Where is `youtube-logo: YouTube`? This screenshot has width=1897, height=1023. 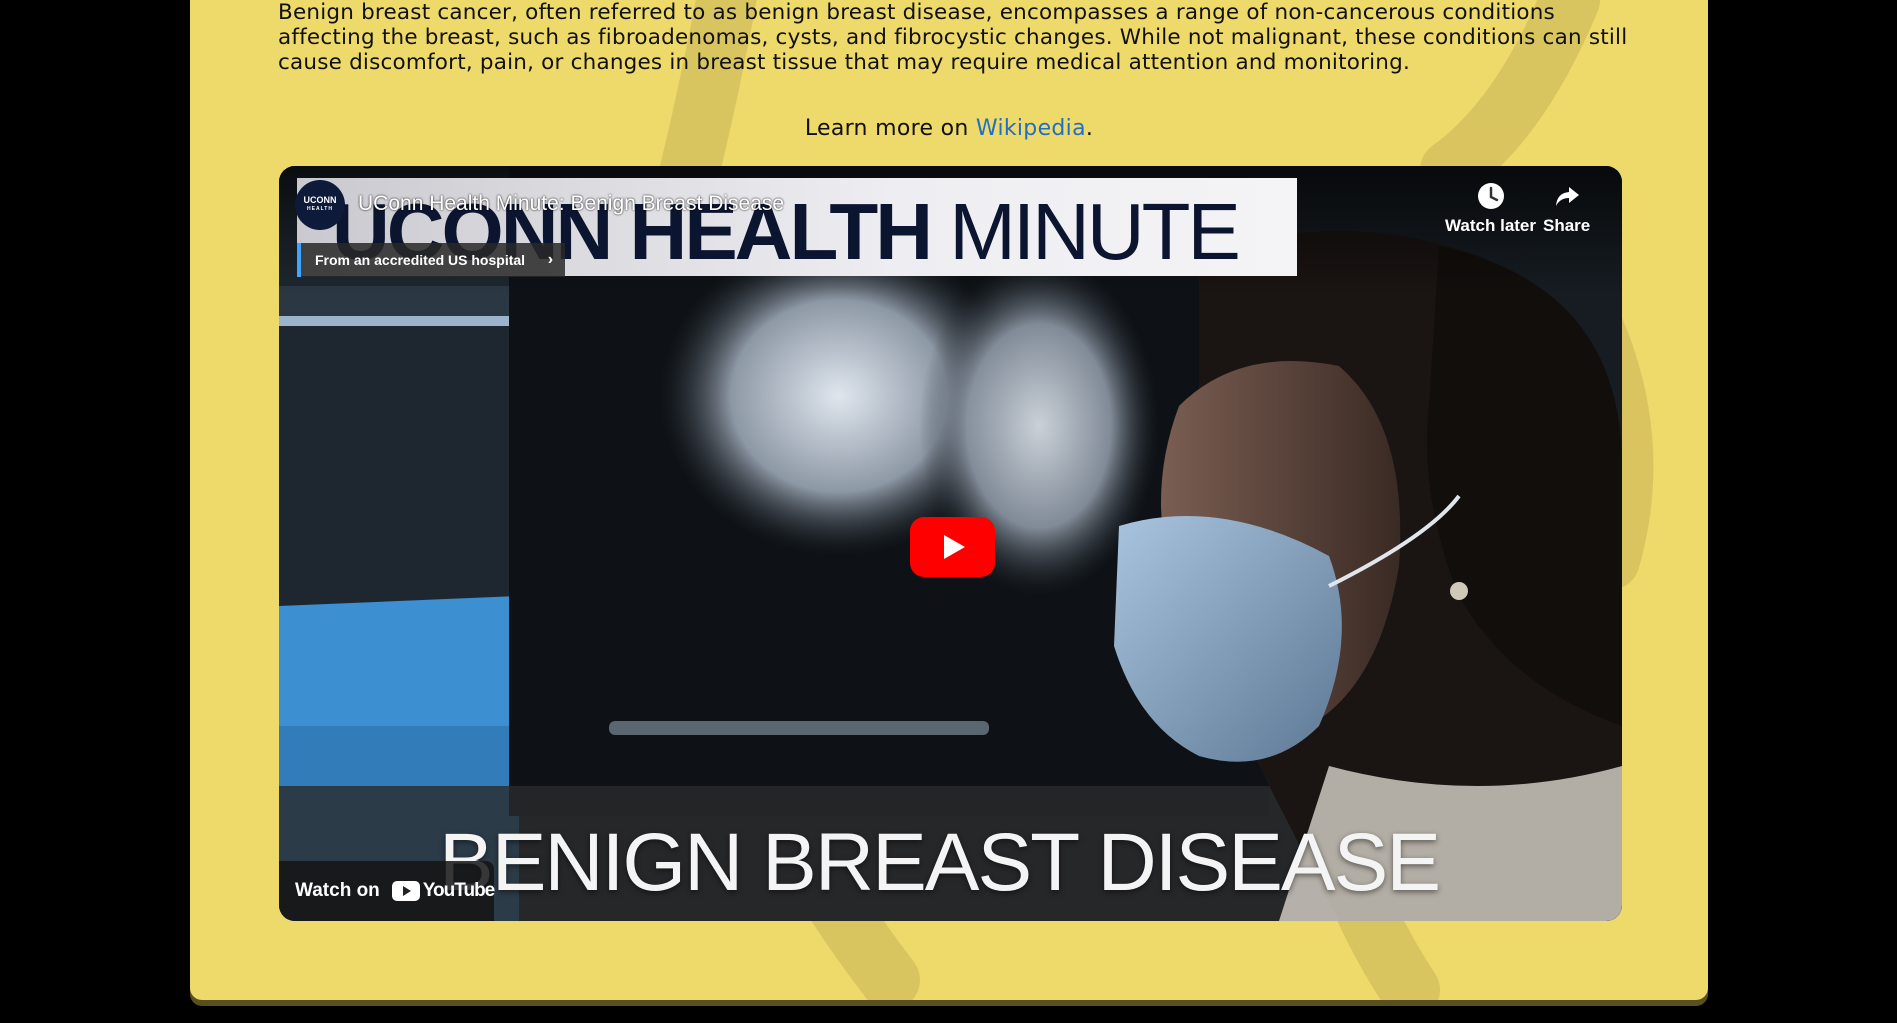 youtube-logo: YouTube is located at coordinates (443, 891).